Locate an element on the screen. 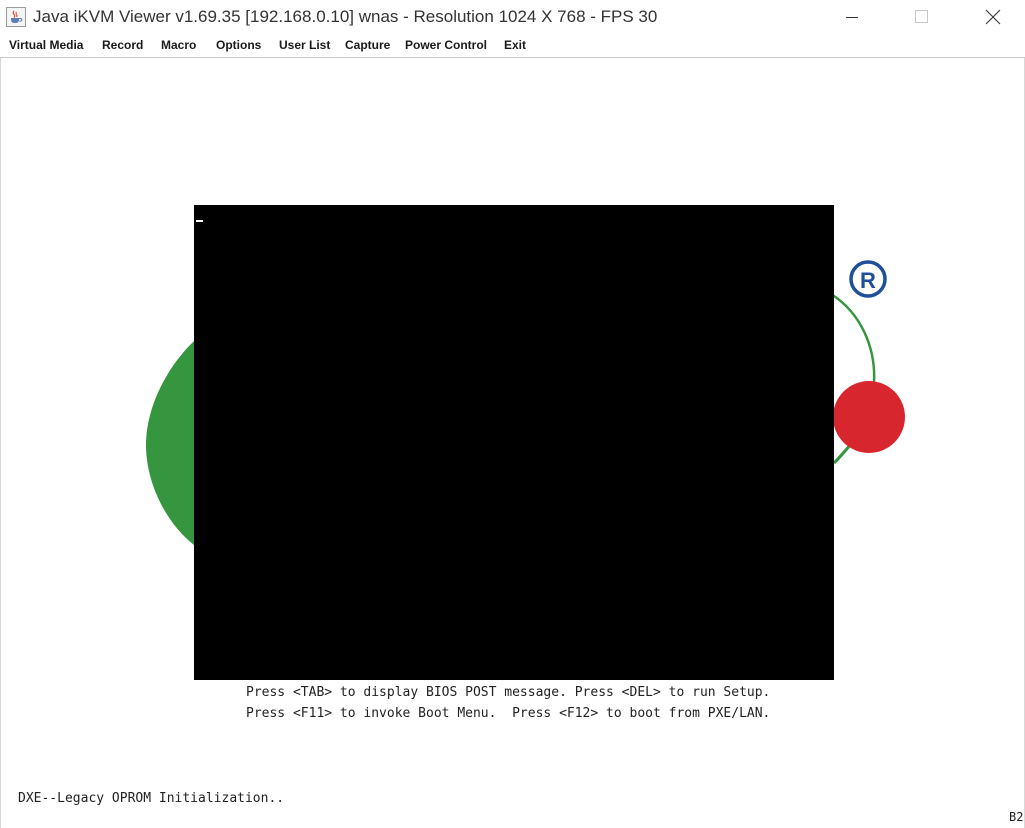 This screenshot has width=1025, height=828. close-icon is located at coordinates (993, 17).